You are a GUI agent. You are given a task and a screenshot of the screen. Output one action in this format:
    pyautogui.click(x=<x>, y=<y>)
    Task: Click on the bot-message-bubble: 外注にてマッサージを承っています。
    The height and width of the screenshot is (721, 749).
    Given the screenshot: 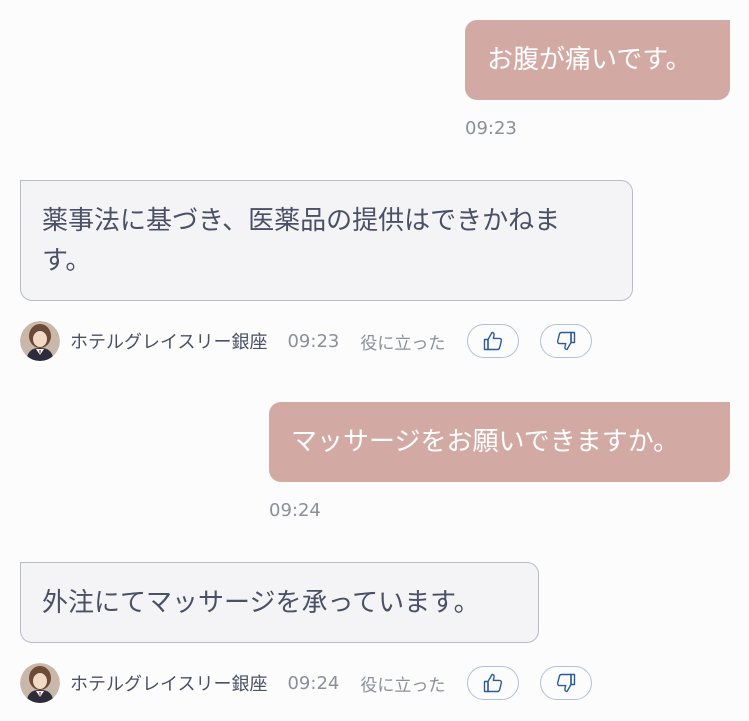 What is the action you would take?
    pyautogui.click(x=279, y=602)
    